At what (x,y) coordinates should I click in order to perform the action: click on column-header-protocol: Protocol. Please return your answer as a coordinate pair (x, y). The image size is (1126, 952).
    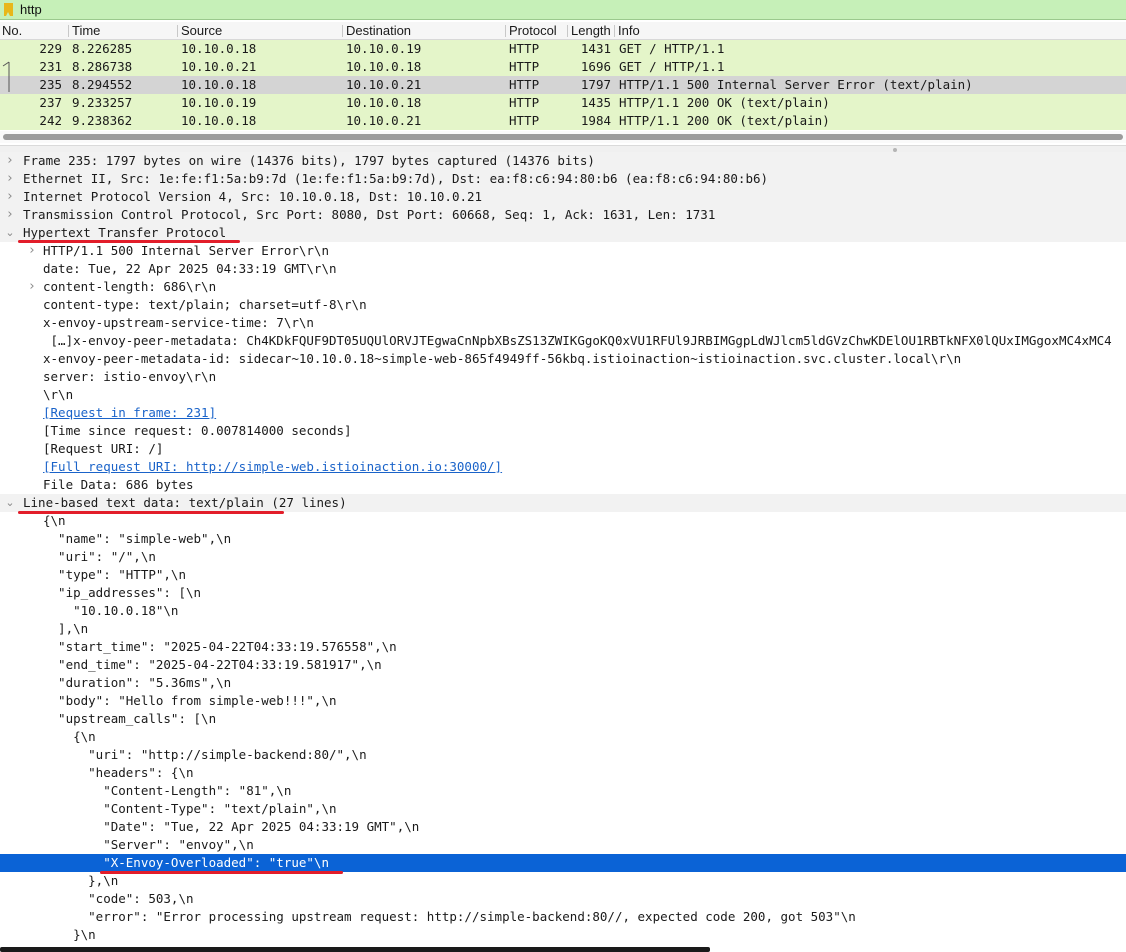
    Looking at the image, I should click on (536, 31).